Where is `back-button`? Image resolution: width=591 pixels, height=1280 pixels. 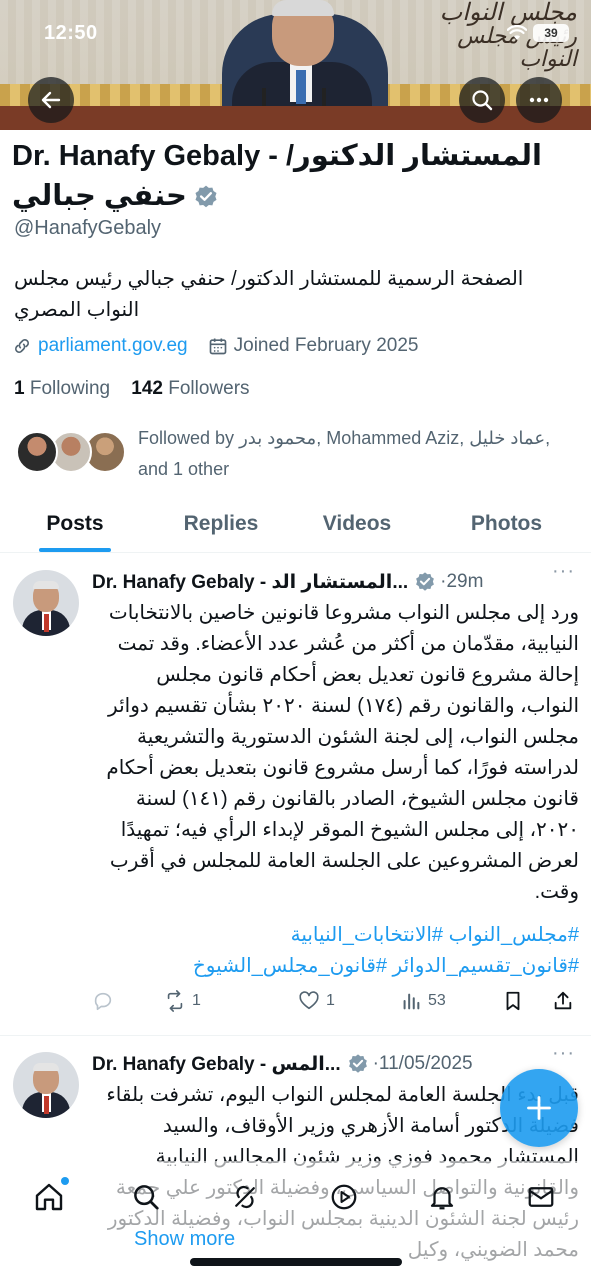 back-button is located at coordinates (51, 100).